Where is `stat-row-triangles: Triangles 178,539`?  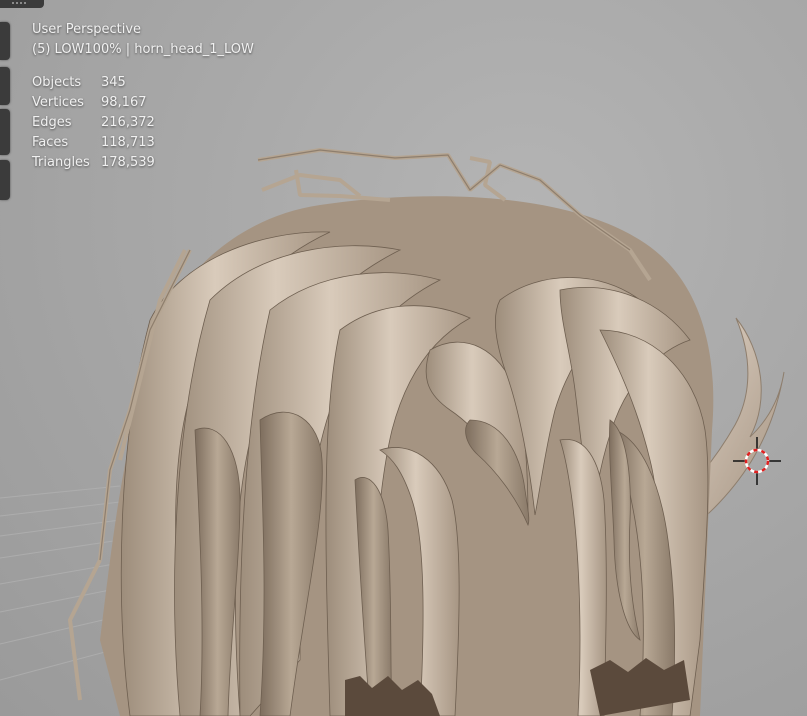 stat-row-triangles: Triangles 178,539 is located at coordinates (93, 163).